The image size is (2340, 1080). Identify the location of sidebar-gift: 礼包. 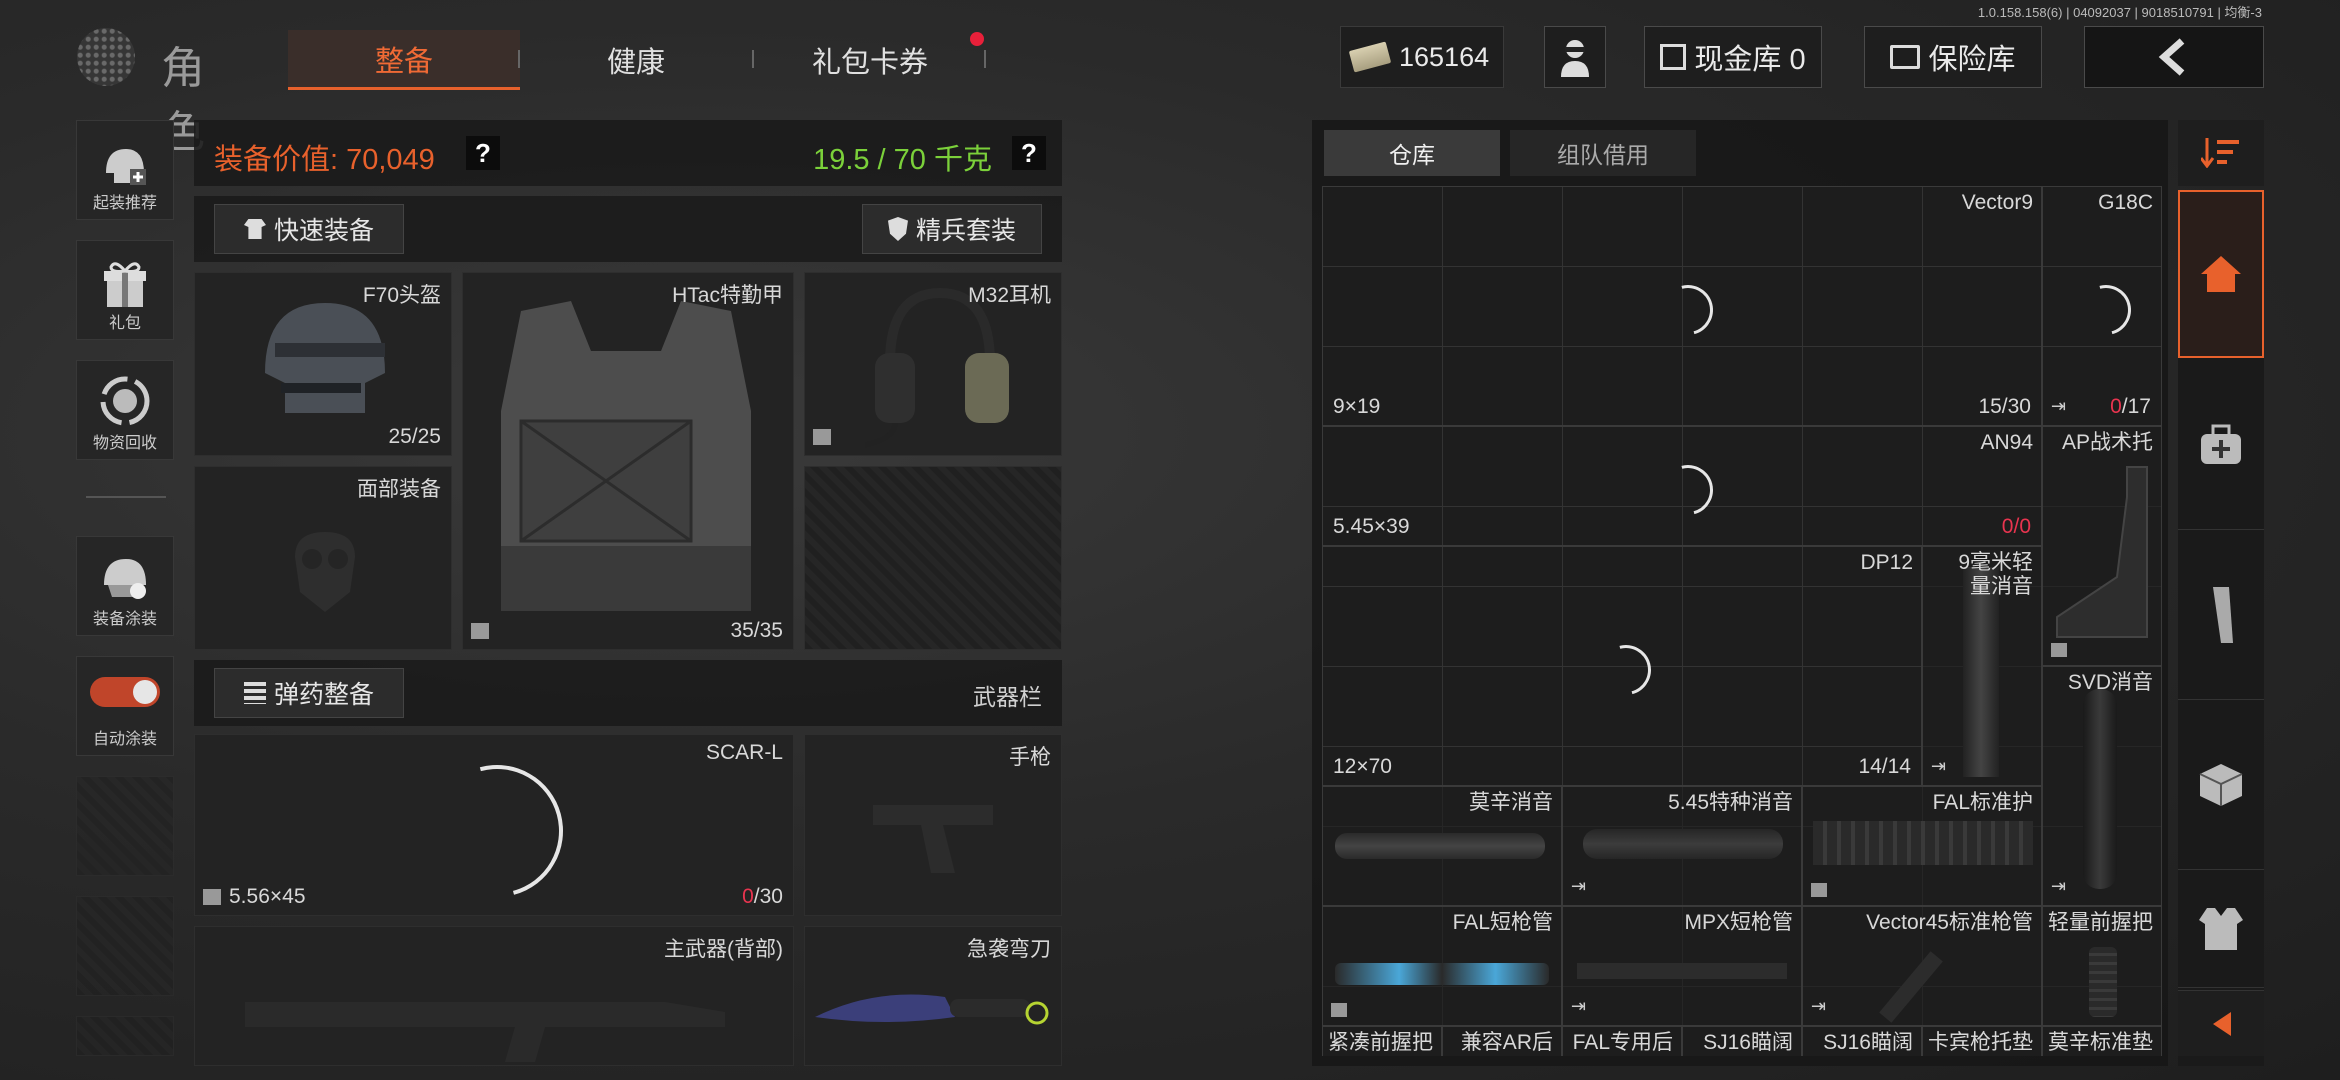
(125, 290).